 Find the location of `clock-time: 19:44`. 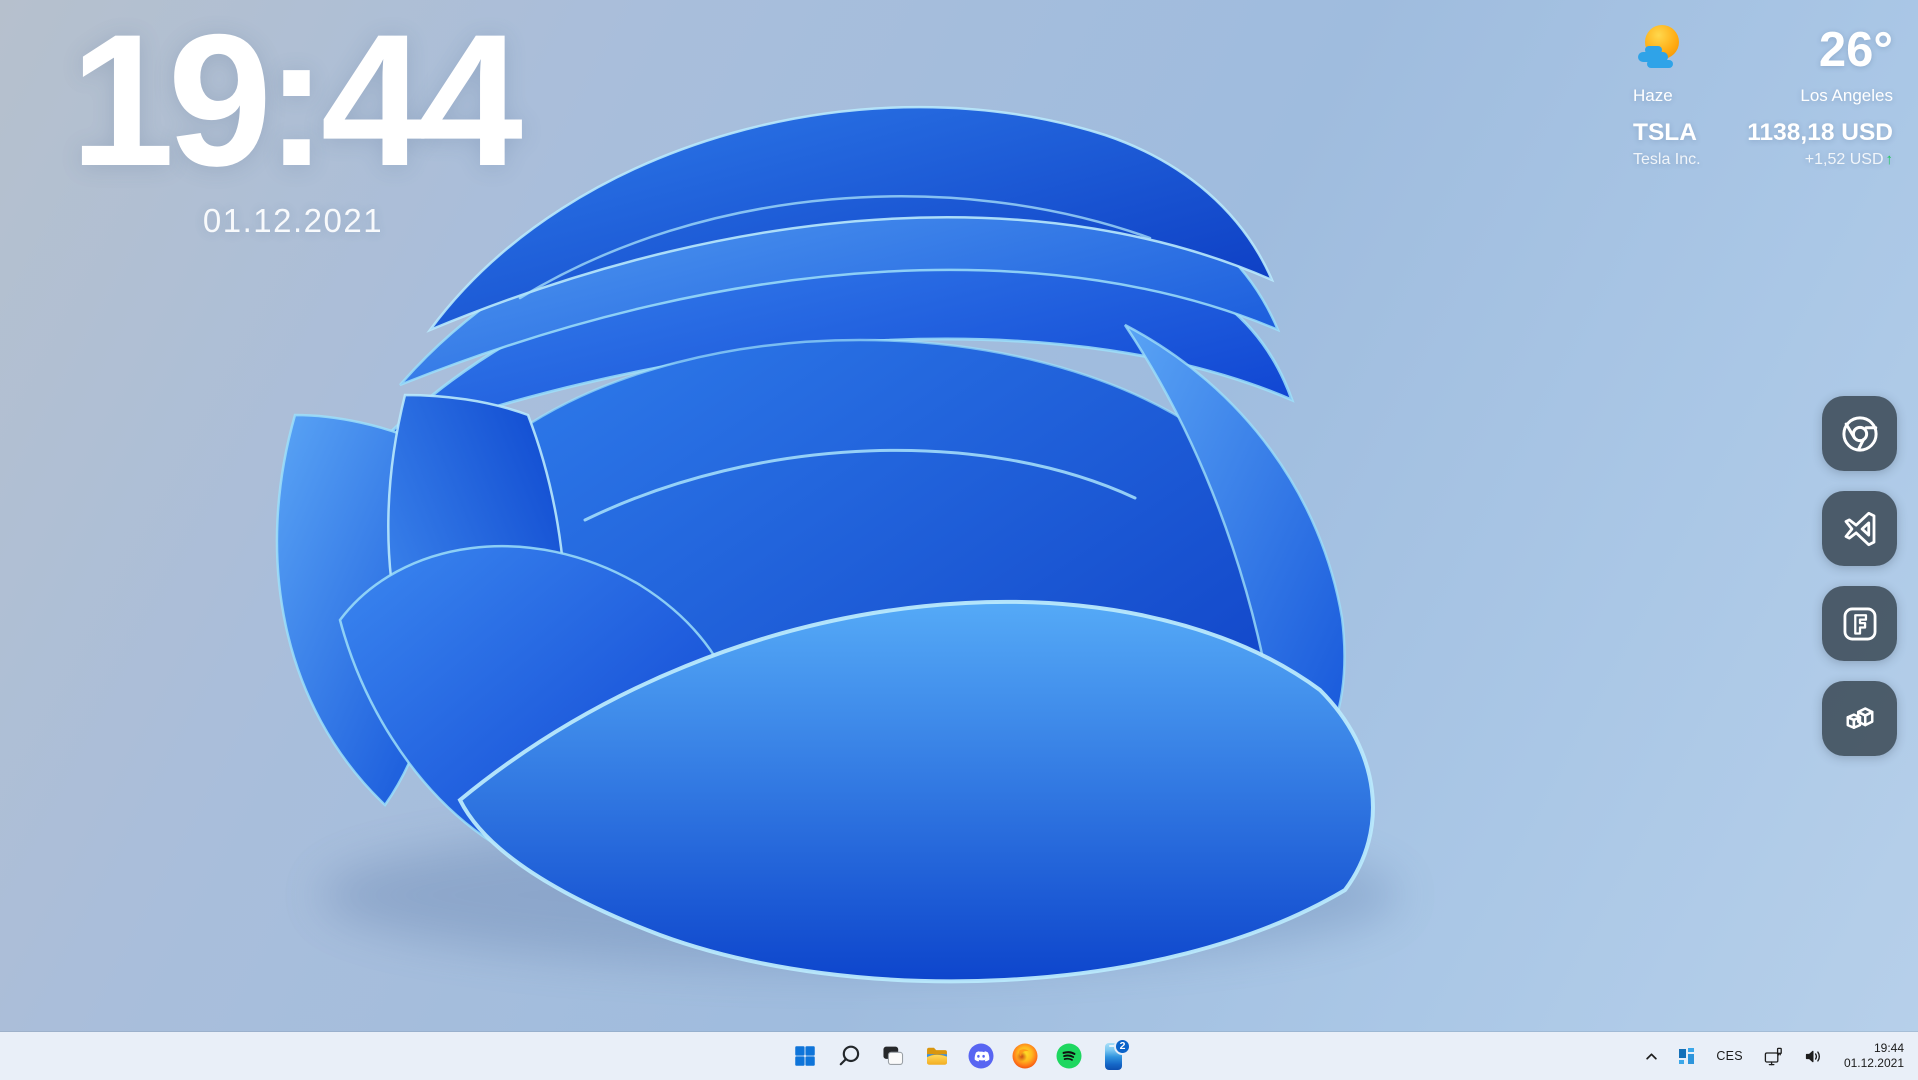

clock-time: 19:44 is located at coordinates (296, 102).